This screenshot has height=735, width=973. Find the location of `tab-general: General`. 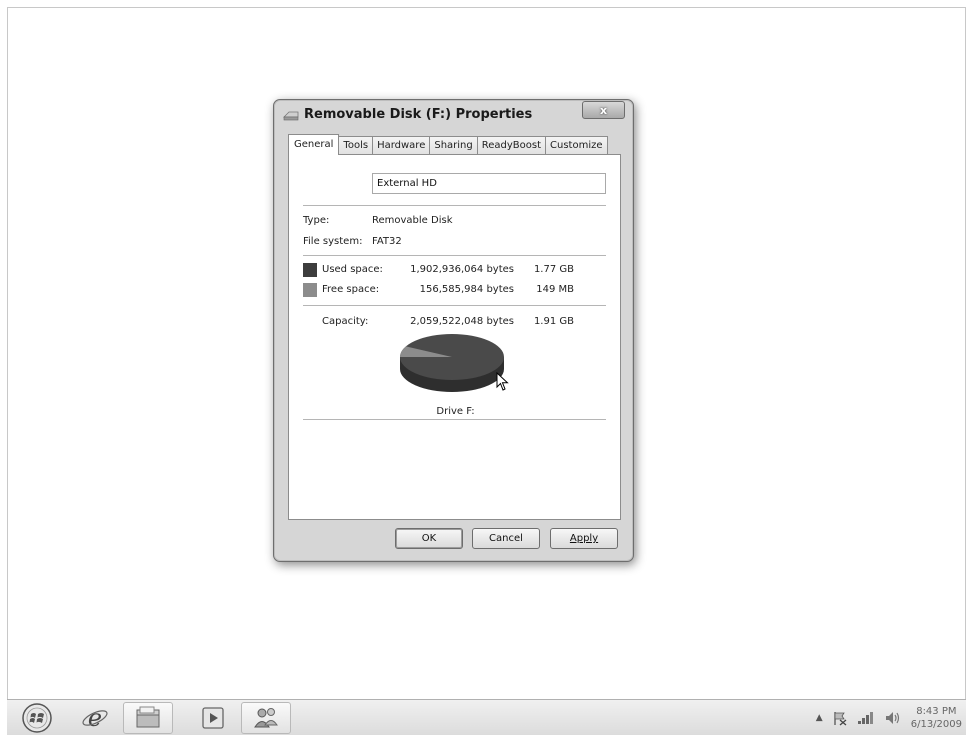

tab-general: General is located at coordinates (314, 144).